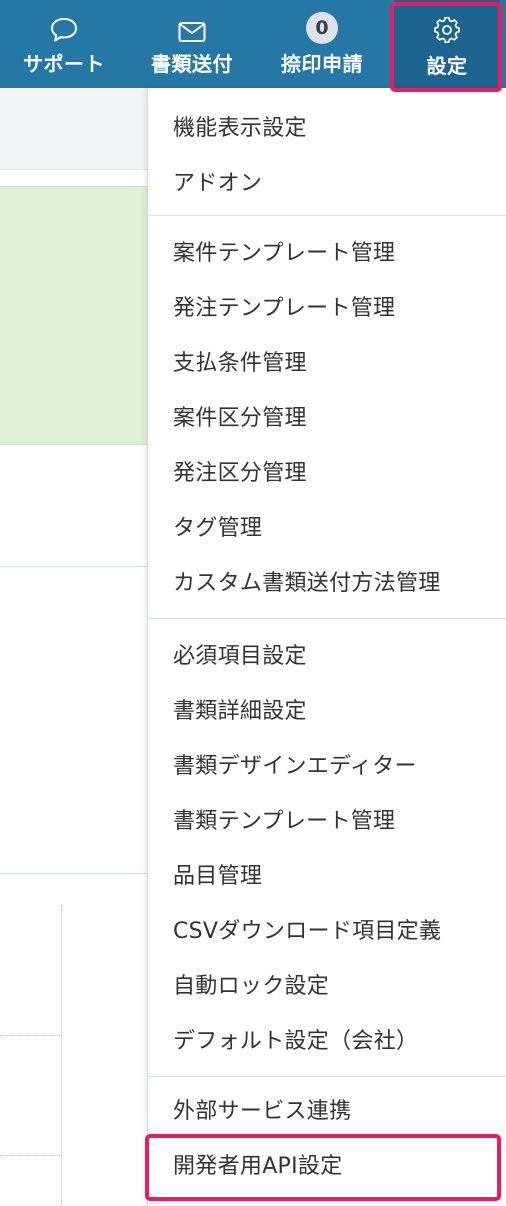 Image resolution: width=506 pixels, height=1206 pixels. I want to click on menu-item-document-details: 書類詳細設定, so click(327, 709).